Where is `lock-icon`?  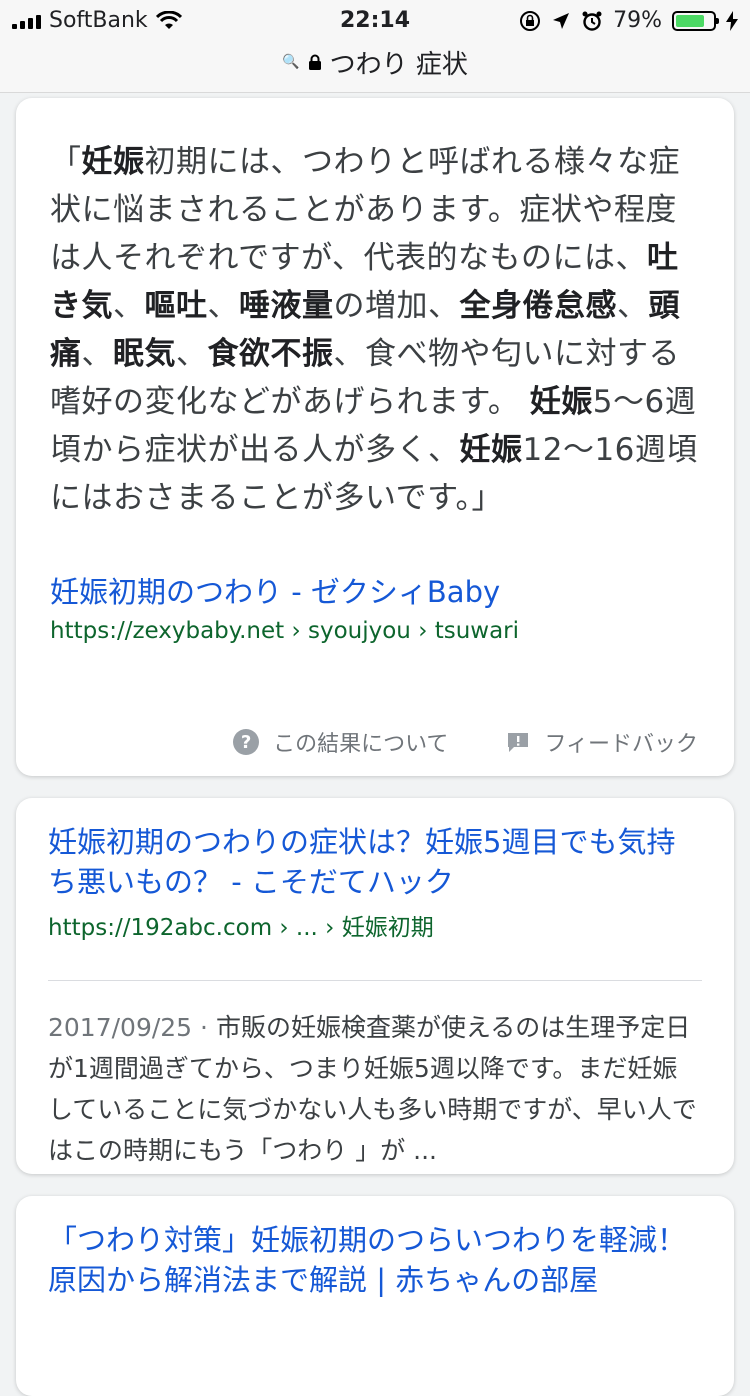
lock-icon is located at coordinates (314, 62).